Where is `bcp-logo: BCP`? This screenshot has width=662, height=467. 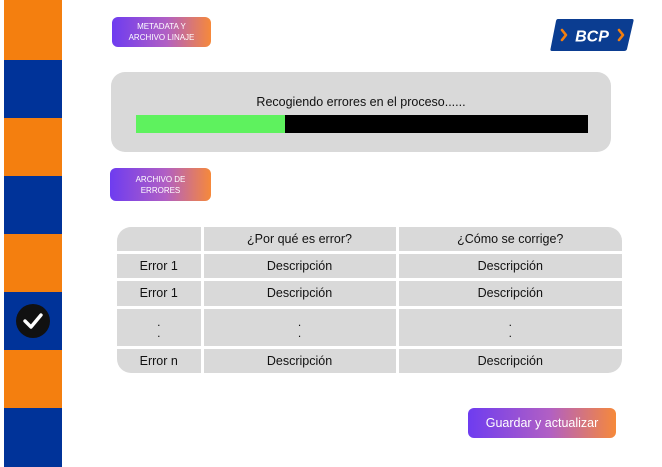 bcp-logo: BCP is located at coordinates (592, 35).